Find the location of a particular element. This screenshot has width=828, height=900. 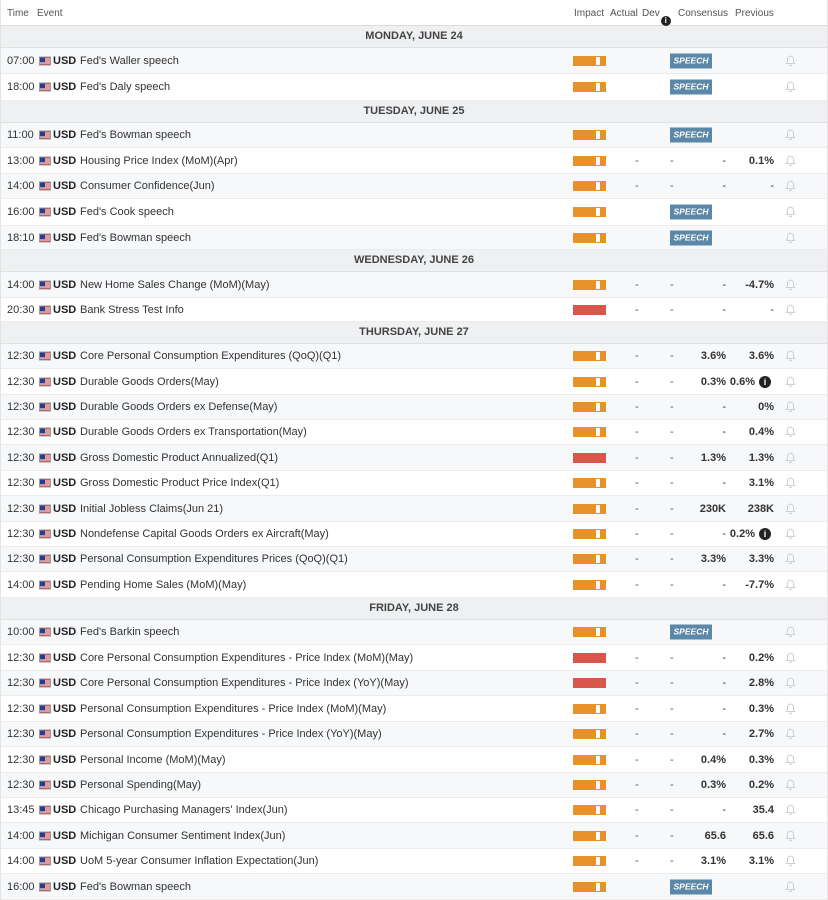

table-row: 12:30 USD Personal Spending(May) - - 0.3% 0.2% is located at coordinates (414, 785).